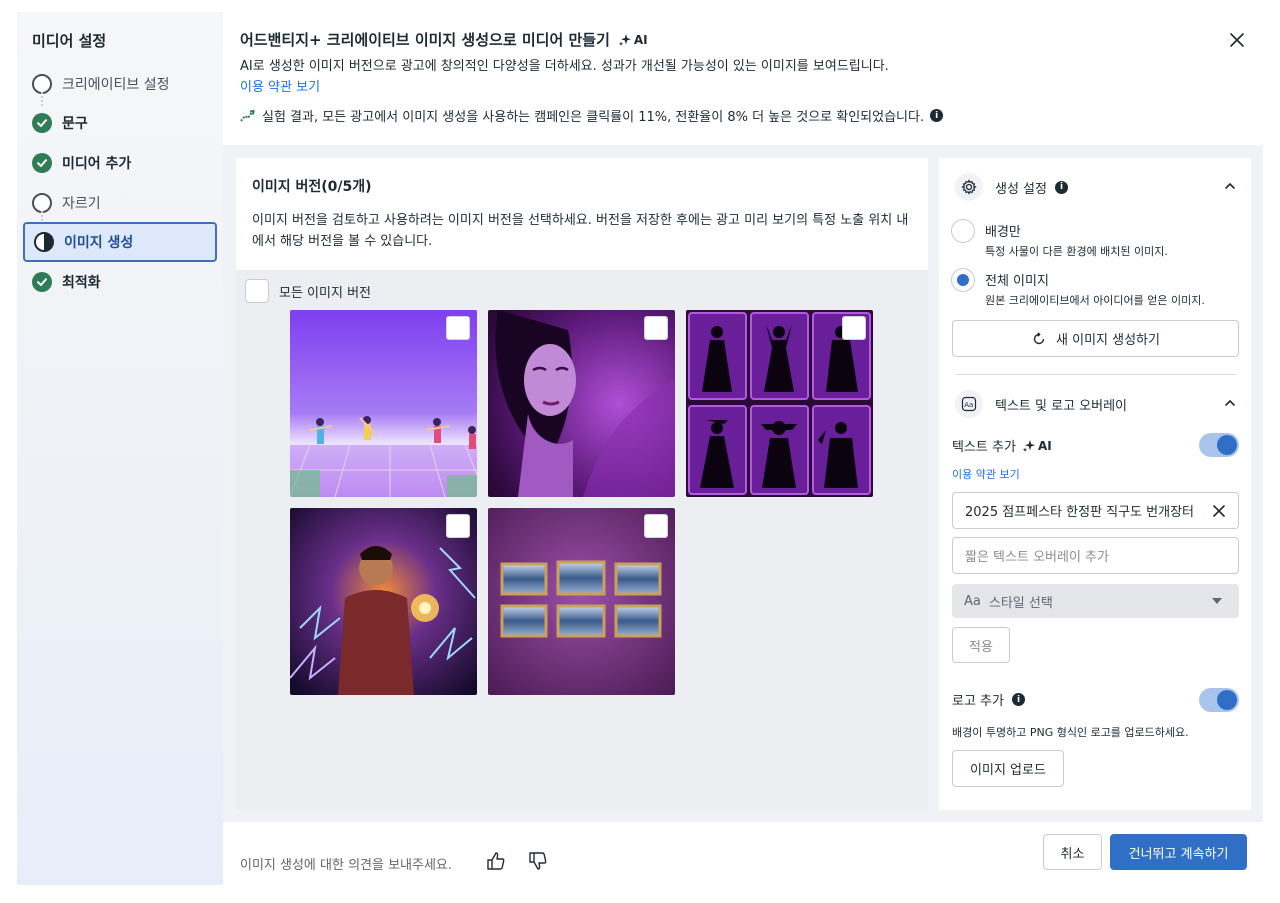 Image resolution: width=1280 pixels, height=903 pixels. What do you see at coordinates (1080, 512) in the screenshot?
I see `overlay-text-value: 2025 점프페스타 한정판 직구도 번개장터` at bounding box center [1080, 512].